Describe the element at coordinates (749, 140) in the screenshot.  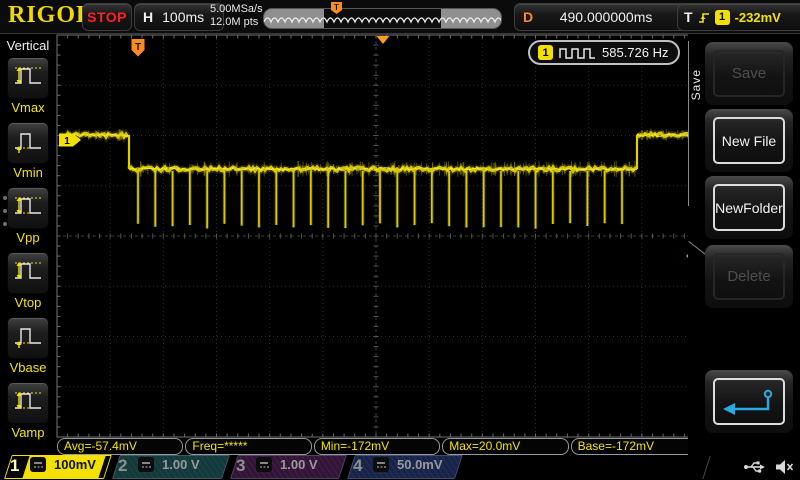
I see `softkey-new-file: New File` at that location.